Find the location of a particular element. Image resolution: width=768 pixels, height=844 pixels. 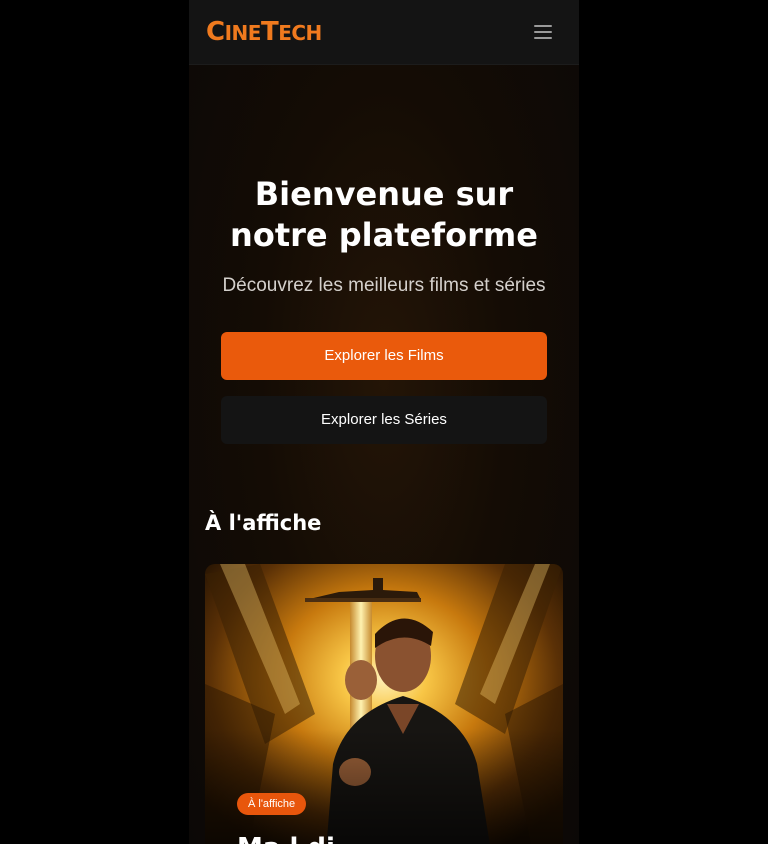

hero-title: Bienvenue sur notre plateforme is located at coordinates (384, 214).